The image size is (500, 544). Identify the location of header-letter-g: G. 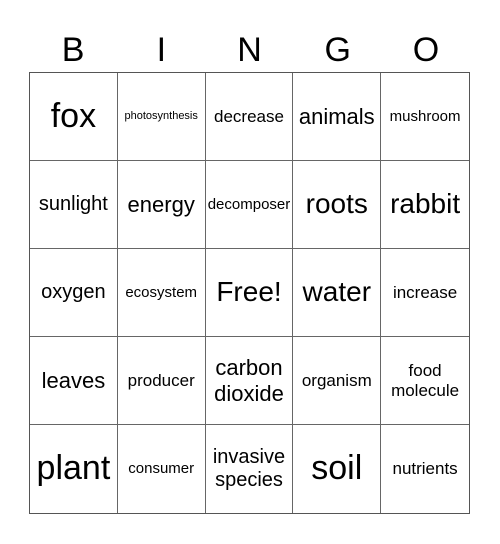
(337, 50).